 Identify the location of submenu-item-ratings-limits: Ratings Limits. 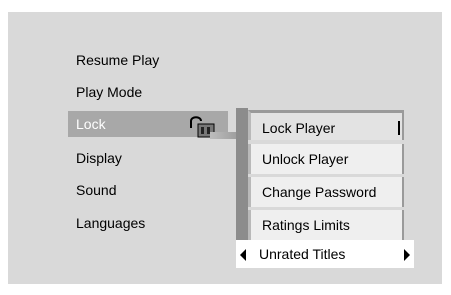
(326, 225).